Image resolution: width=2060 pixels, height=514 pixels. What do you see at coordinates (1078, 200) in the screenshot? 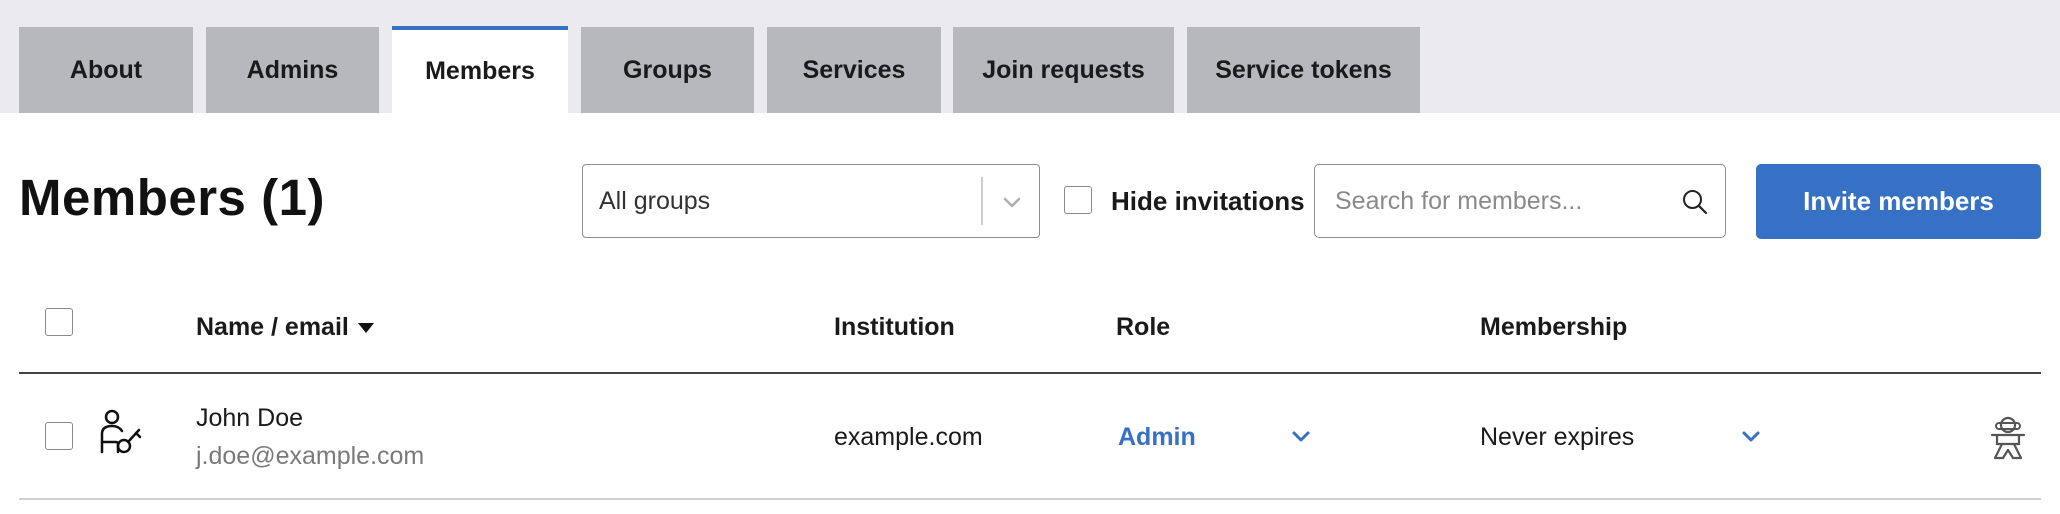
I see `hide-invitations-checkbox` at bounding box center [1078, 200].